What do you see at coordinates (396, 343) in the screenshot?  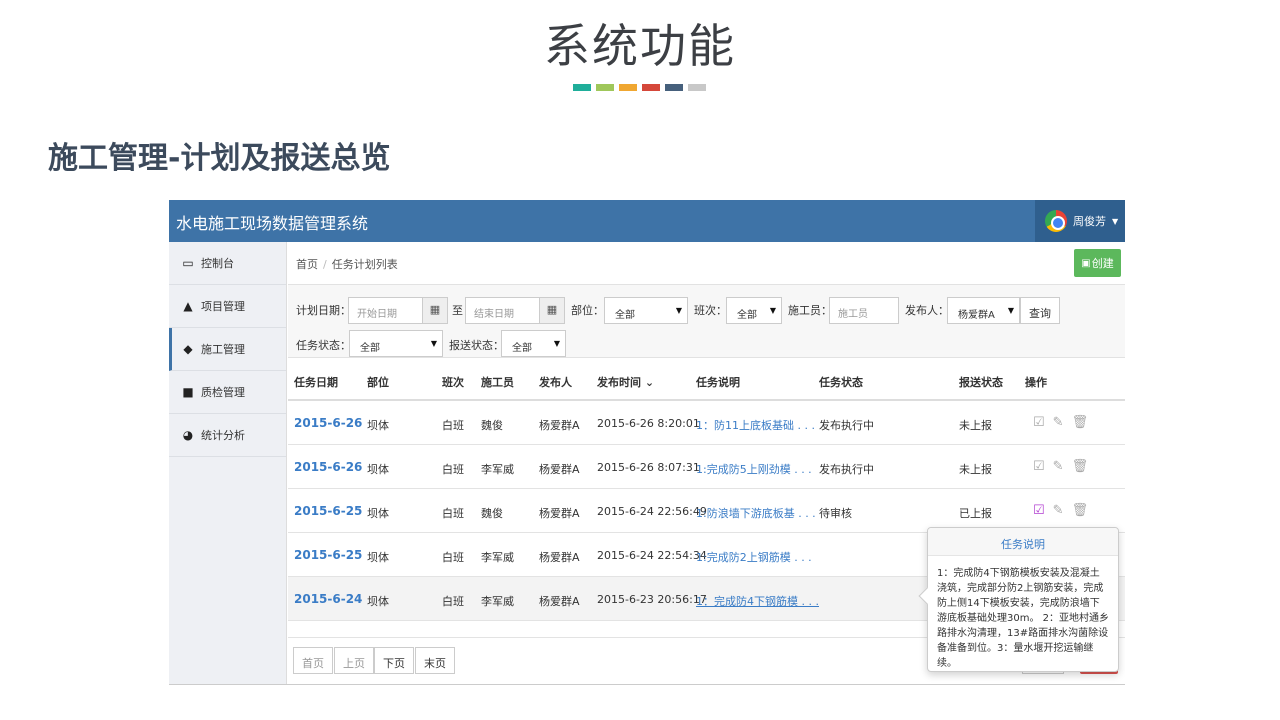 I see `task-status-select: 全部 ▼` at bounding box center [396, 343].